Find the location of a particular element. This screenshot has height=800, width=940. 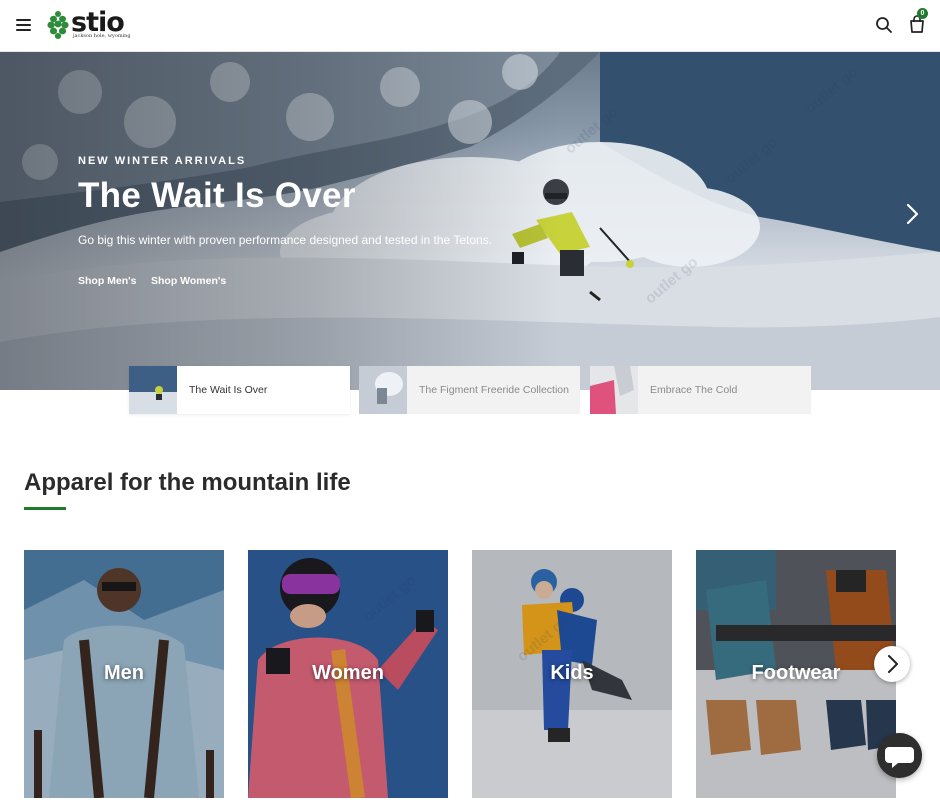

cart-count-badge: 0 is located at coordinates (922, 13).